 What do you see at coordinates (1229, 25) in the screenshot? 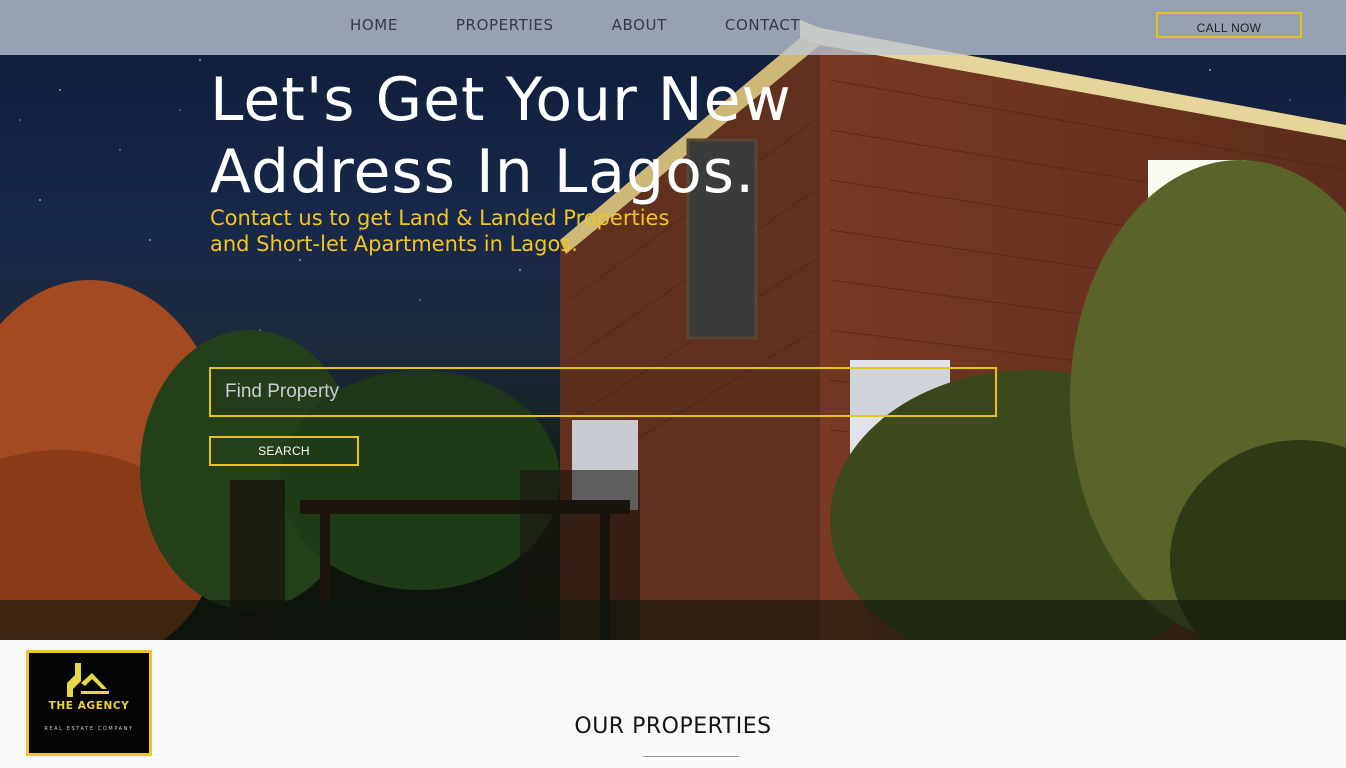
I see `call-now-button: CALL NOW` at bounding box center [1229, 25].